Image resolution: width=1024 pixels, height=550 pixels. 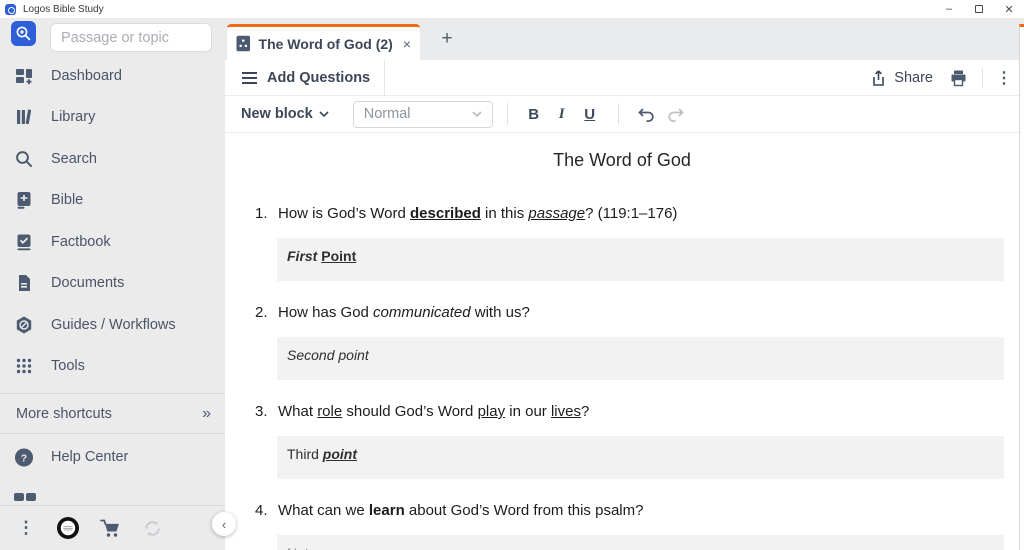 What do you see at coordinates (68, 528) in the screenshot?
I see `account-avatar` at bounding box center [68, 528].